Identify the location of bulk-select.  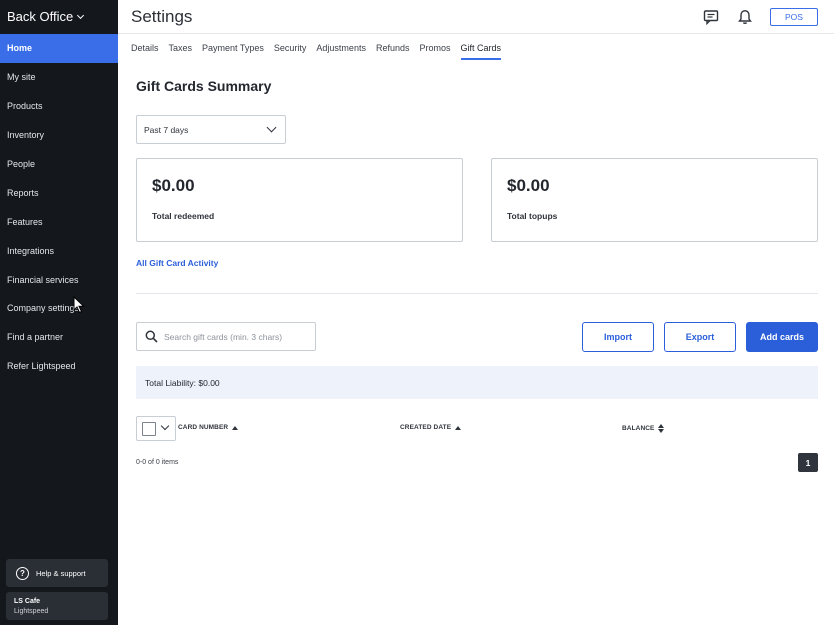
(156, 428).